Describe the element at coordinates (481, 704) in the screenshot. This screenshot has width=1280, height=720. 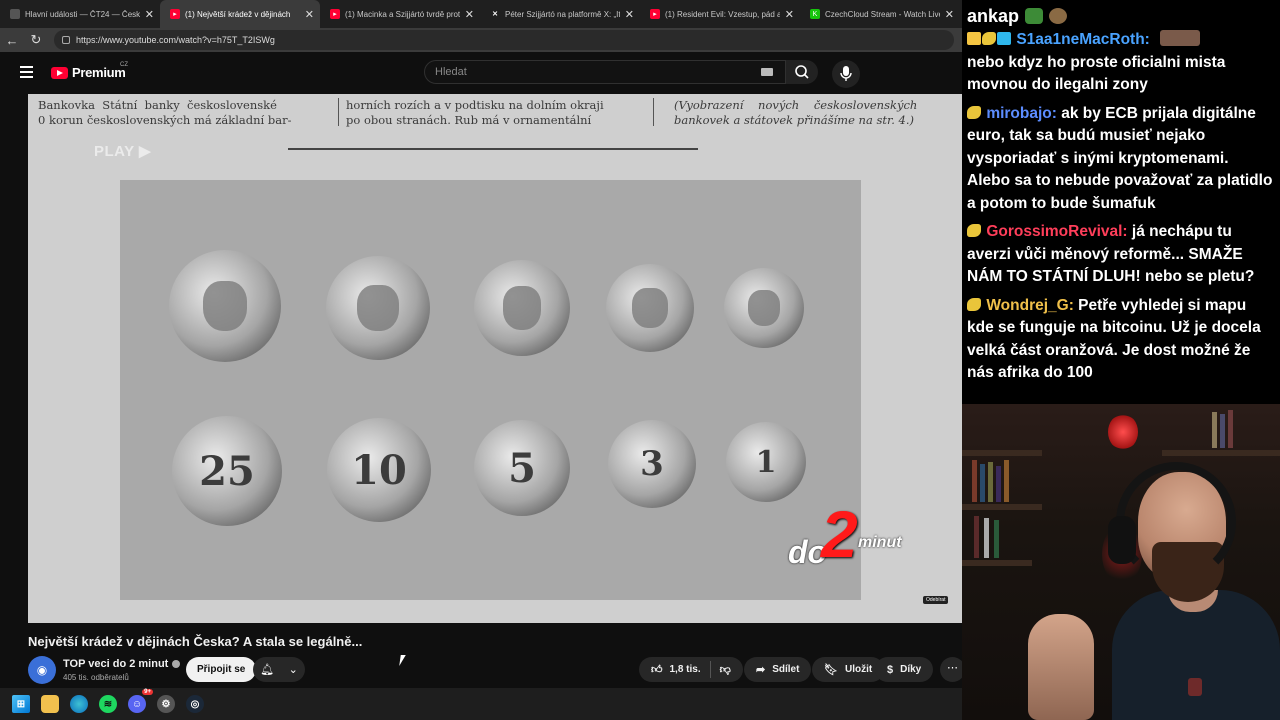
I see `taskbar: ⊞ ≋ ☺ 9+ ⚙ ◎` at that location.